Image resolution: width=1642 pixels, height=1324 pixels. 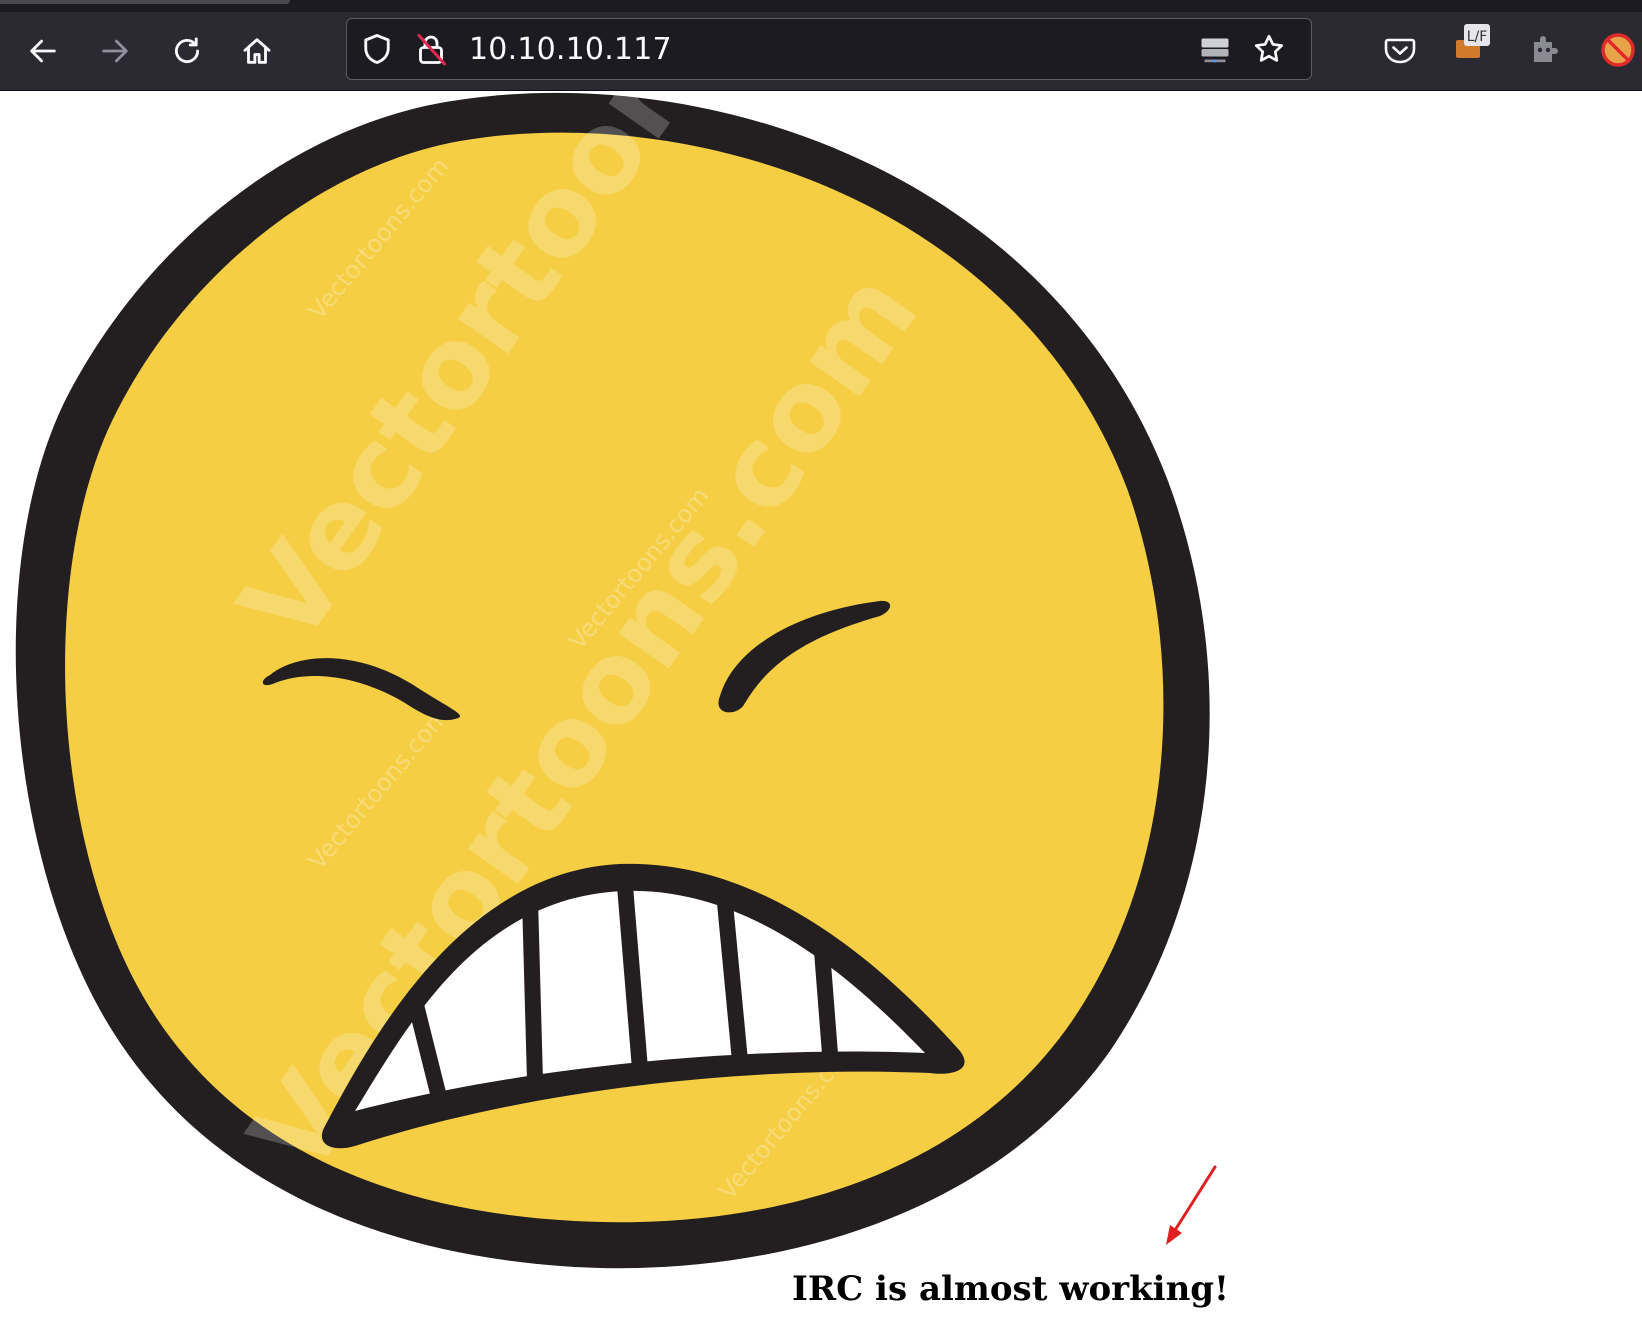 I want to click on lf-extension-icon: L/F, so click(x=1473, y=41).